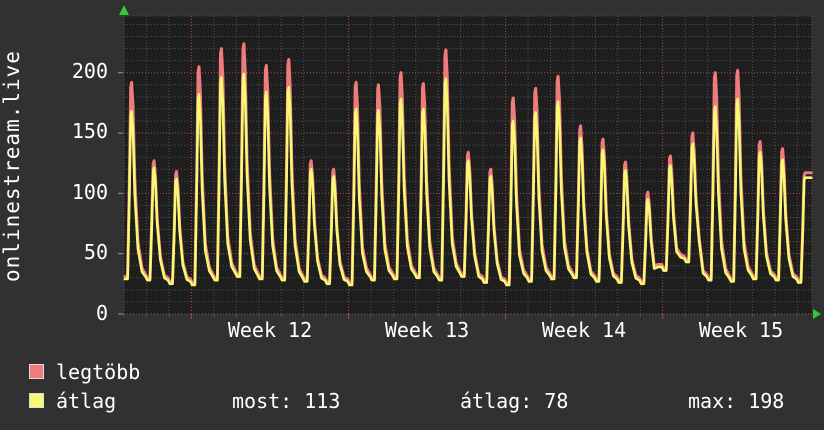  What do you see at coordinates (89, 192) in the screenshot?
I see `y-tick-label-100: 100` at bounding box center [89, 192].